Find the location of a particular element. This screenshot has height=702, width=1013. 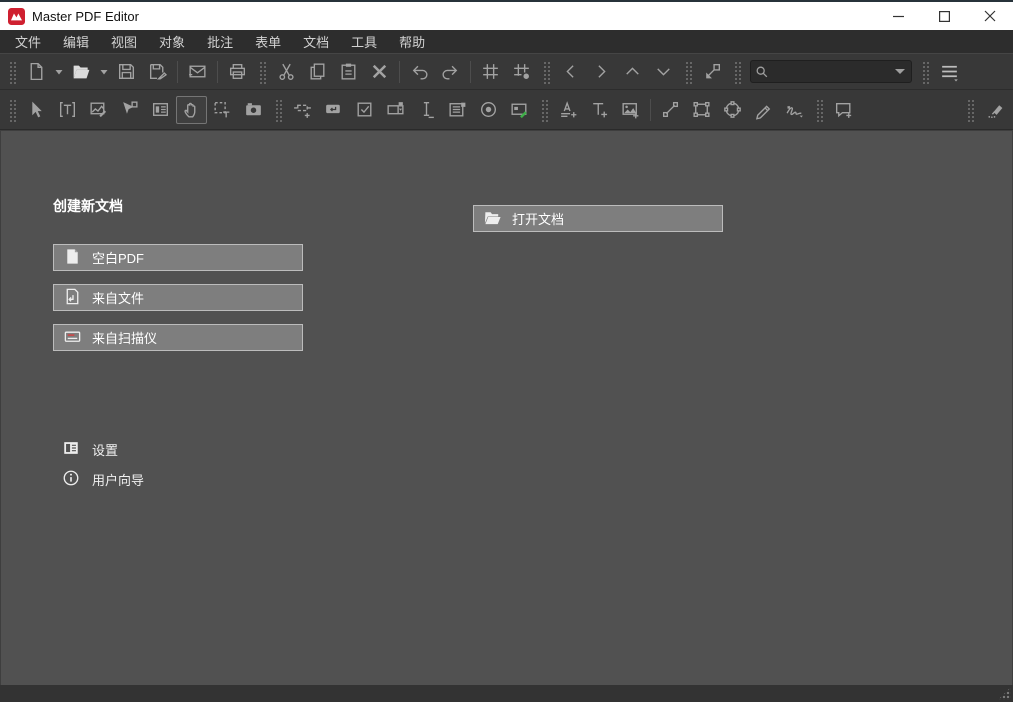

search-box is located at coordinates (831, 71).